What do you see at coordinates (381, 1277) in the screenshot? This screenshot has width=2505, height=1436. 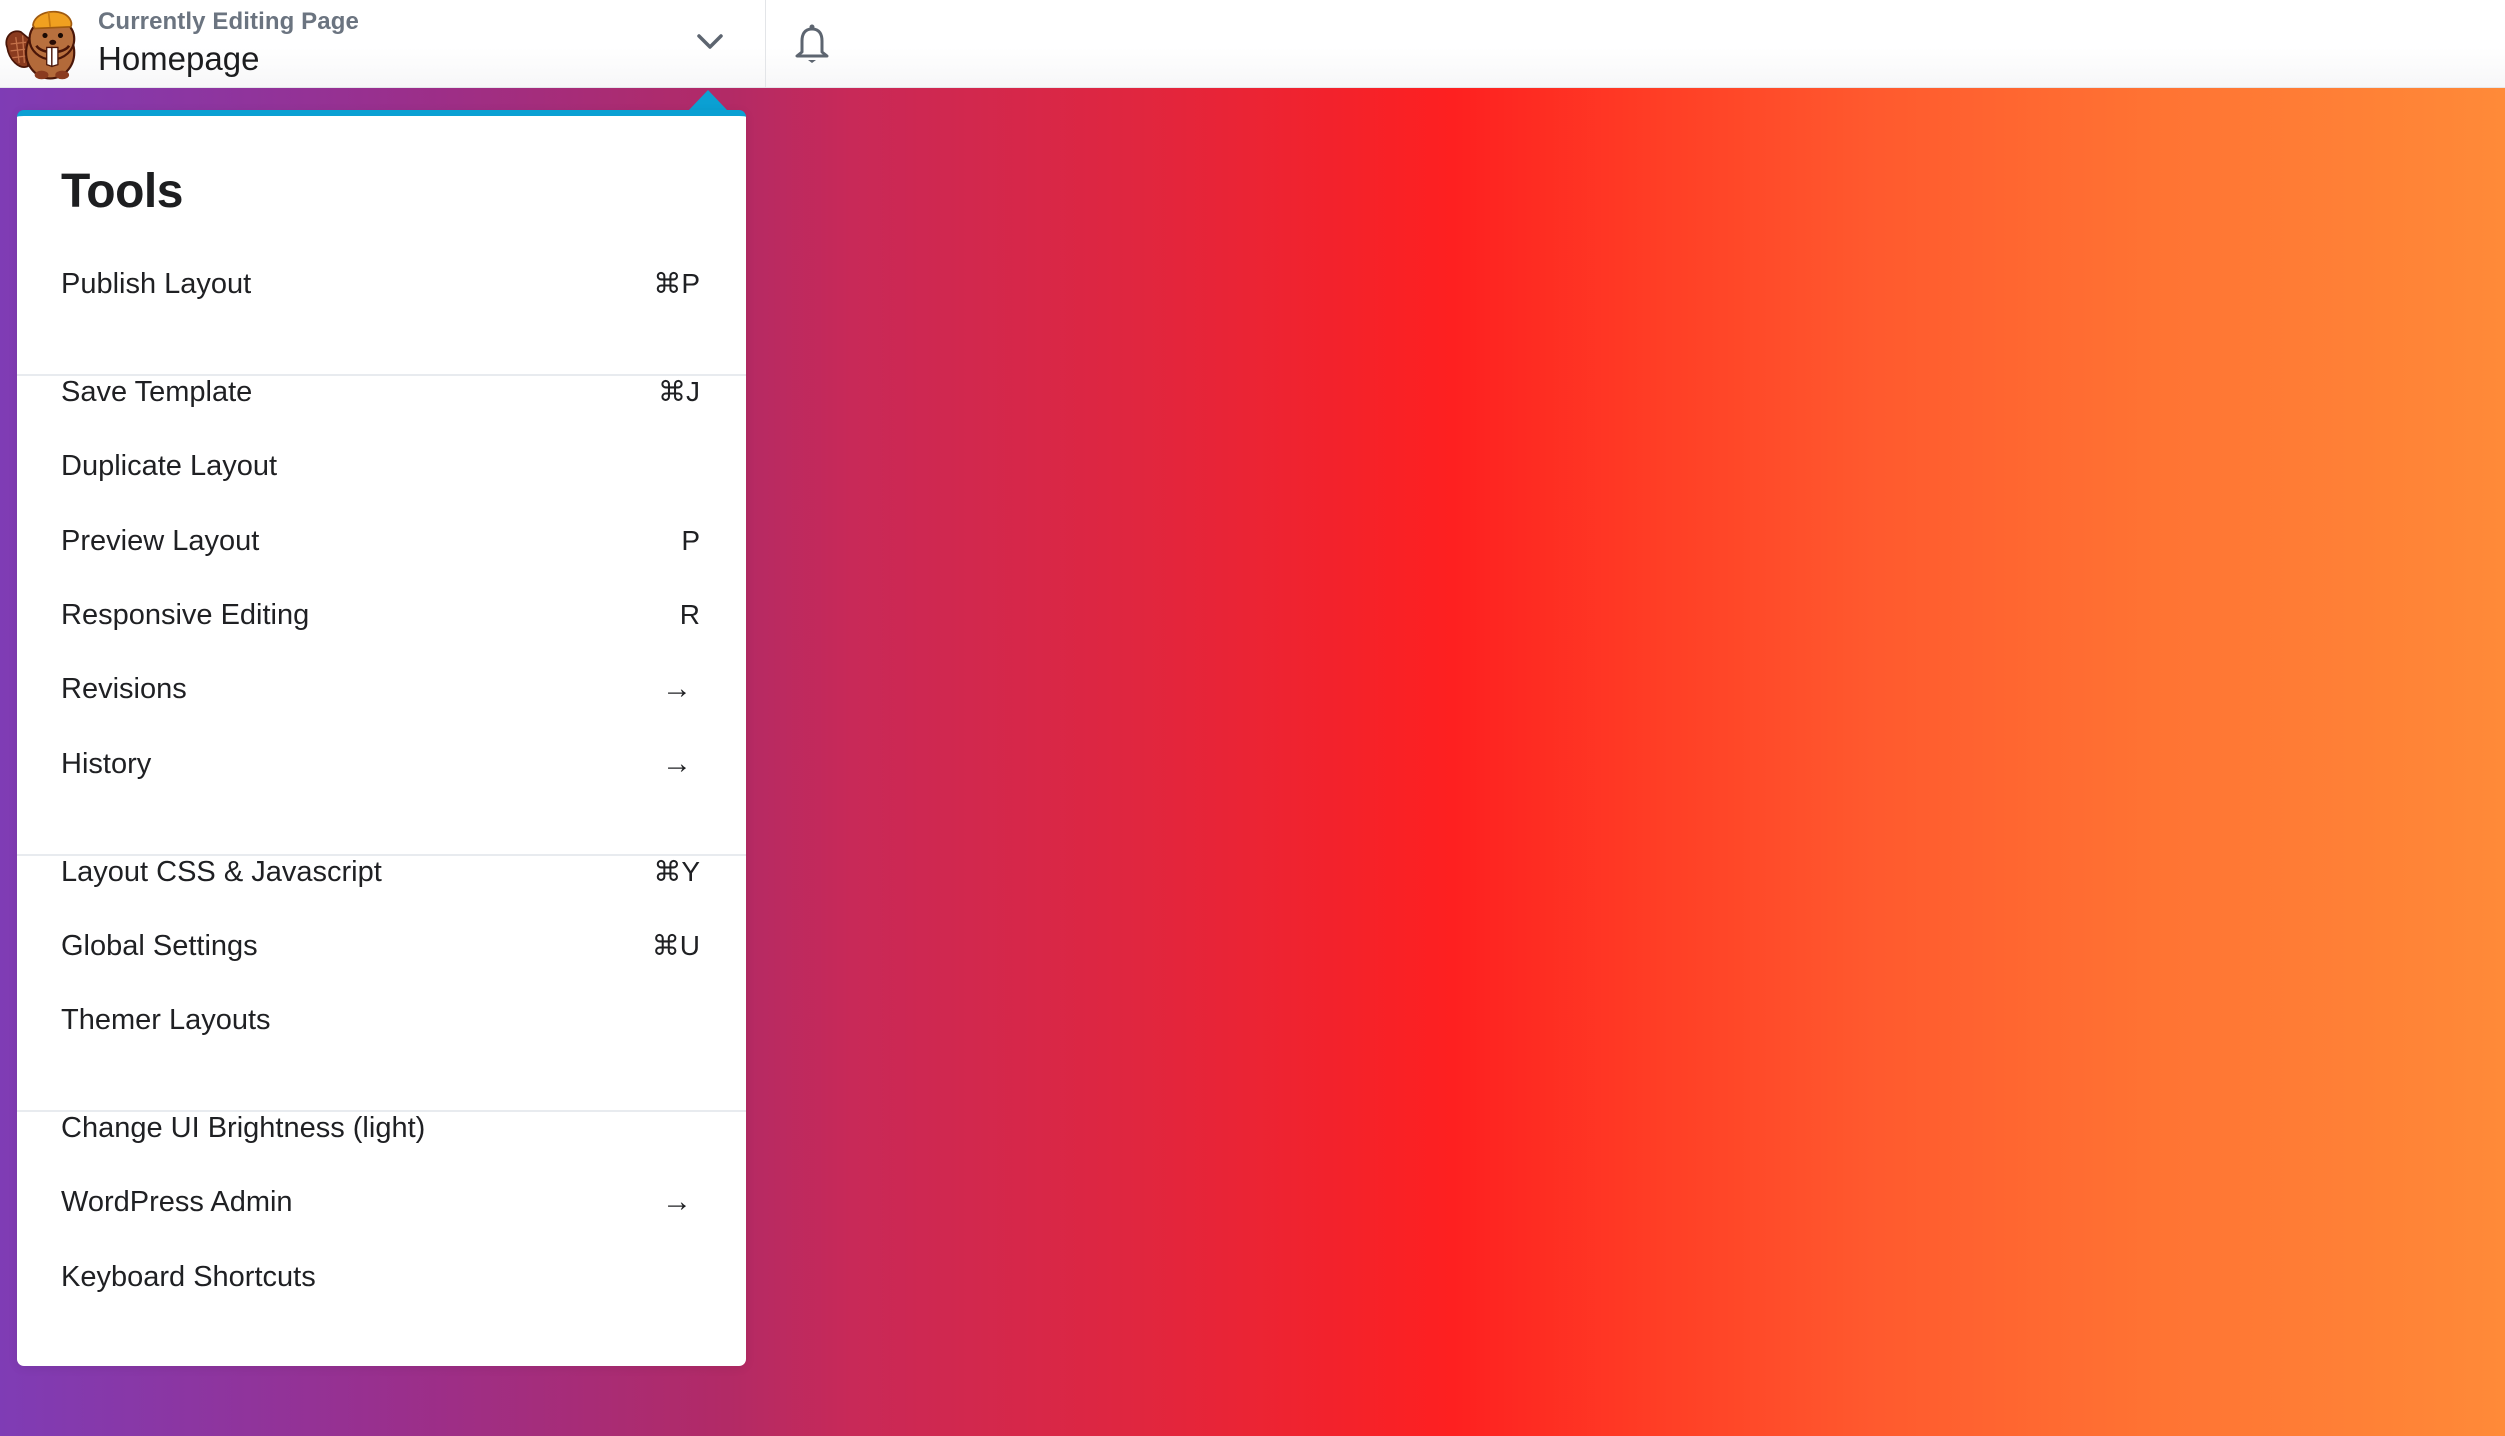 I see `menu-item-keyboard-shortcuts: Keyboard Shortcuts` at bounding box center [381, 1277].